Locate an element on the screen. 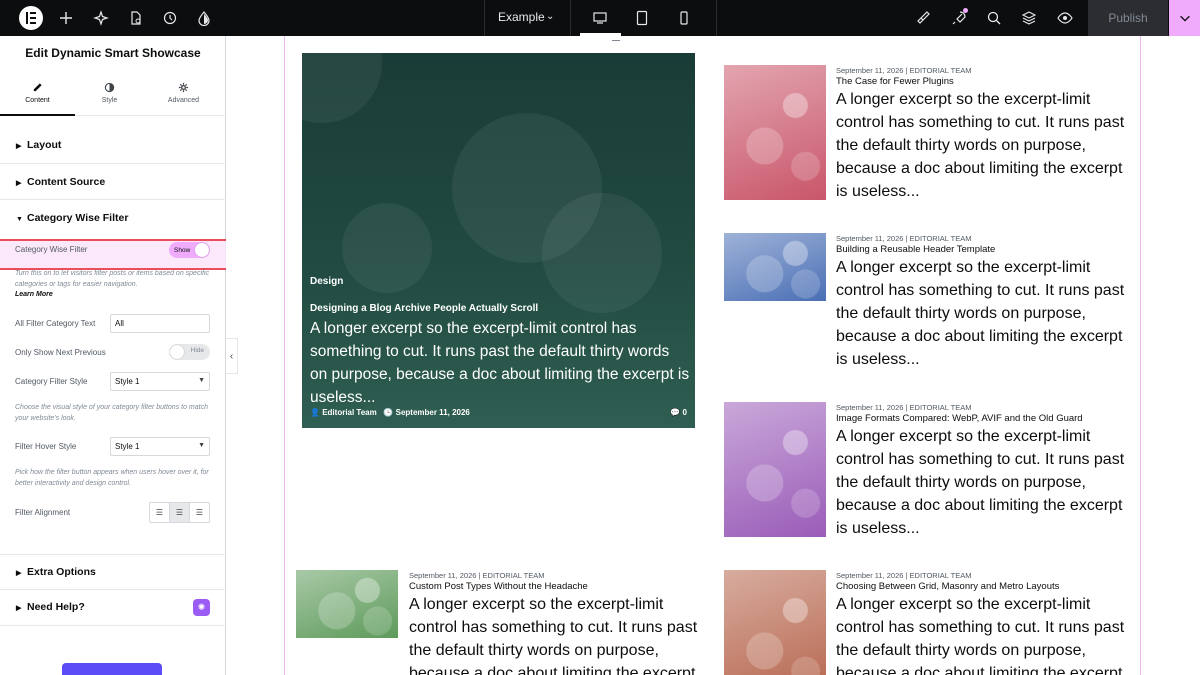  panel-footer-button is located at coordinates (112, 669).